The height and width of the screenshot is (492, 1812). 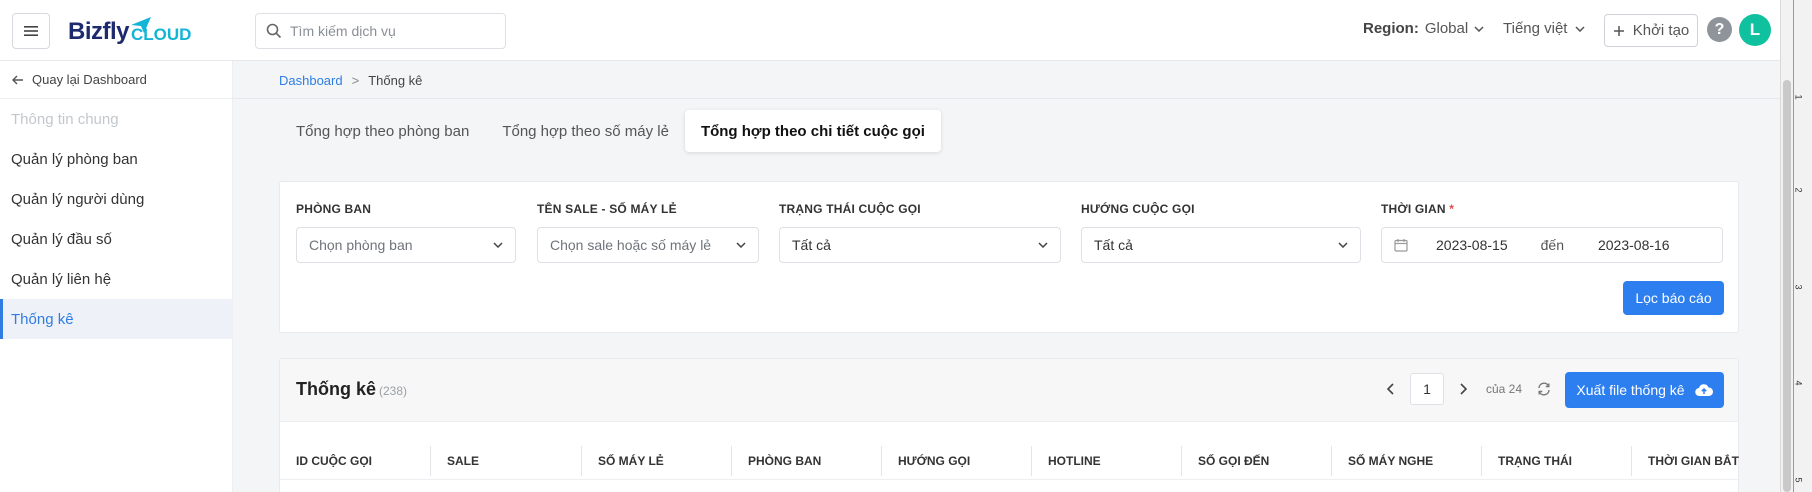 I want to click on statistics-title-text: Thống kê, so click(x=336, y=389).